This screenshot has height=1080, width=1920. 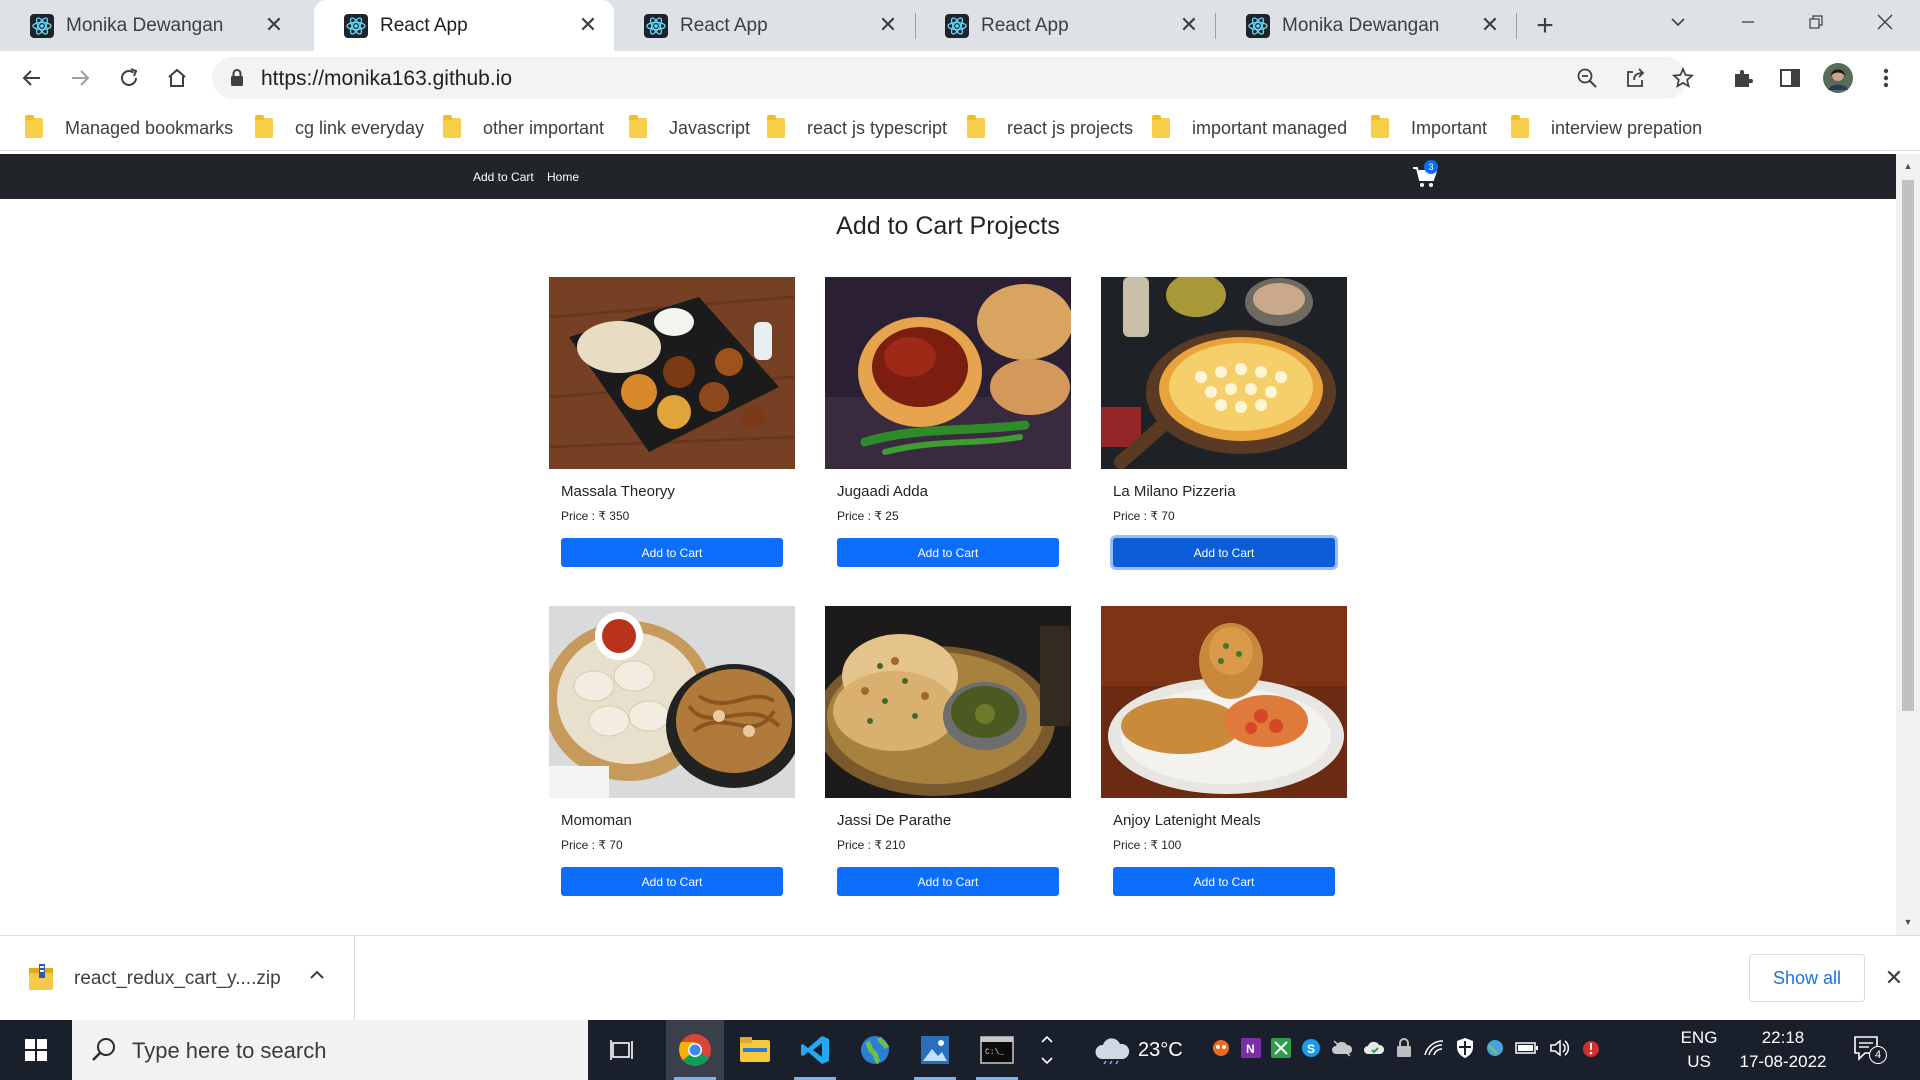 I want to click on bookmark-folder: Important, so click(x=1429, y=128).